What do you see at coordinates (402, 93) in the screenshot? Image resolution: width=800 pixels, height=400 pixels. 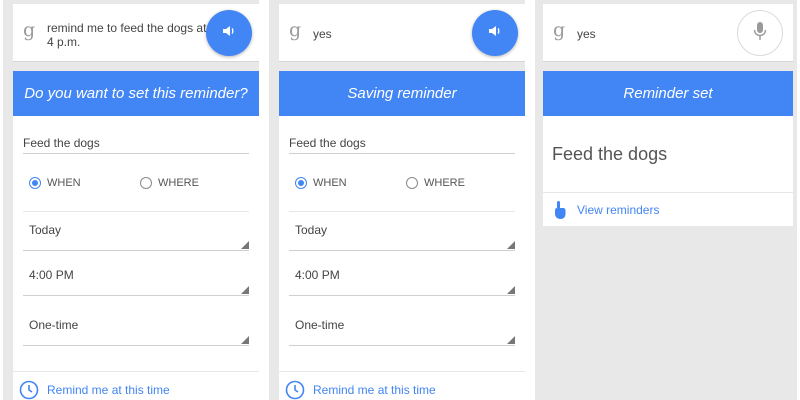 I see `card-header: Saving reminder` at bounding box center [402, 93].